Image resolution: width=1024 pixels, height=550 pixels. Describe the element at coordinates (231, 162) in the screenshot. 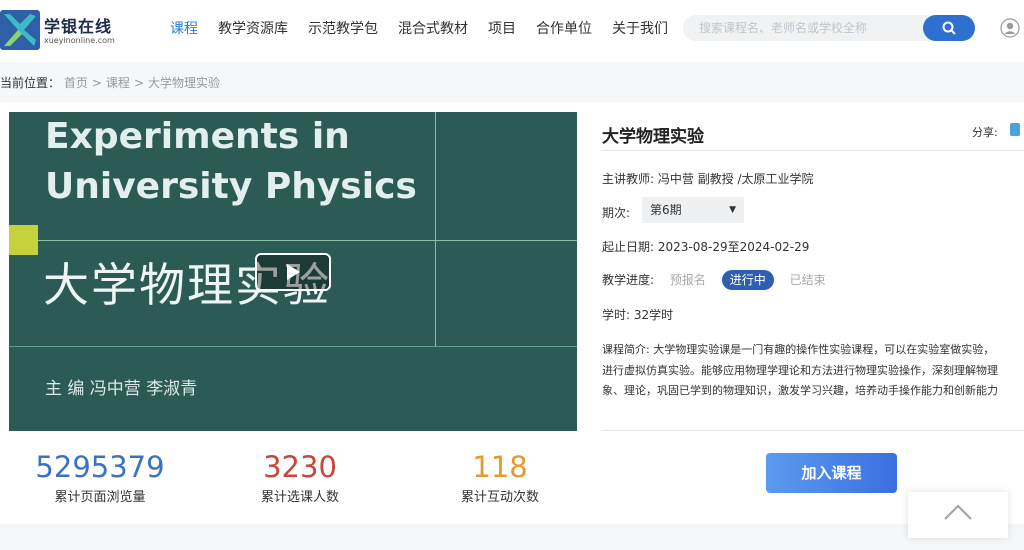

I see `cover-title-en: Experiments in University Physics` at that location.